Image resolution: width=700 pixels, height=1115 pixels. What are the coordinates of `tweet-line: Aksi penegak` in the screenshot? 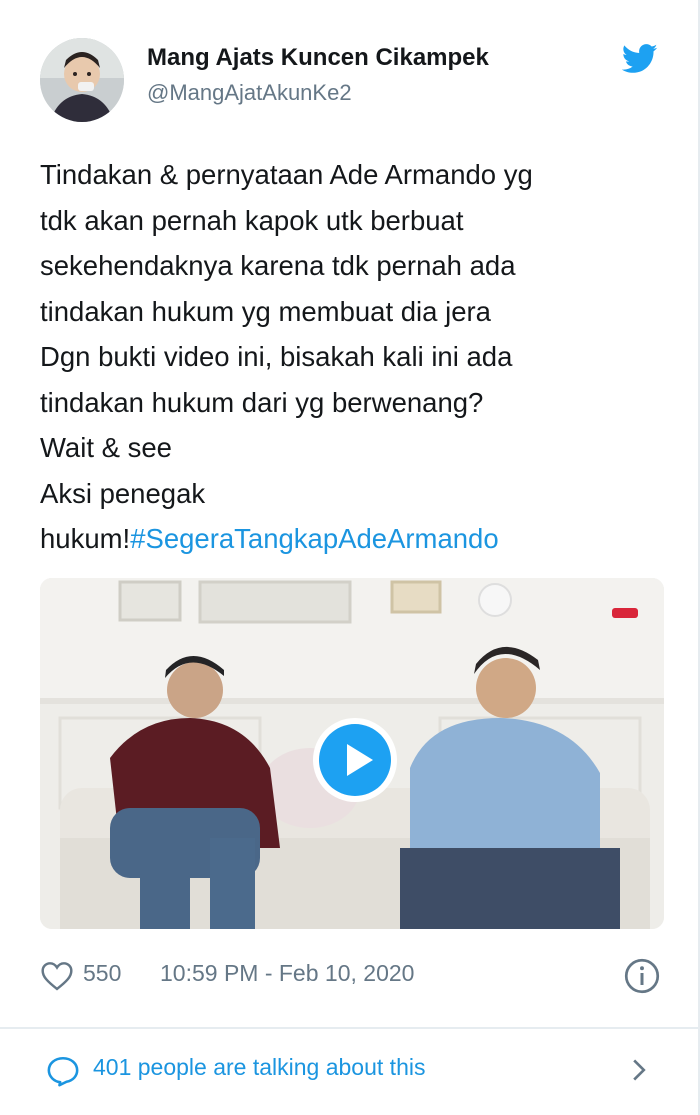 It's located at (123, 493).